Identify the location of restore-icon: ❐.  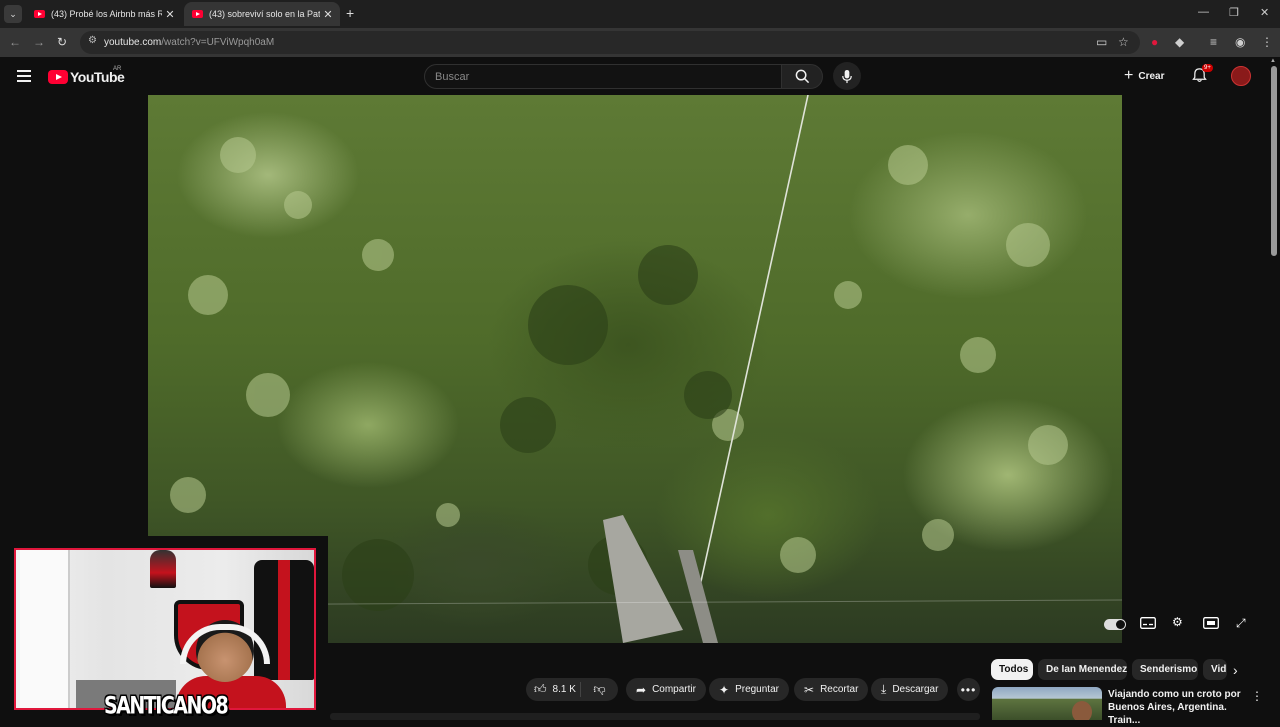
(1234, 12).